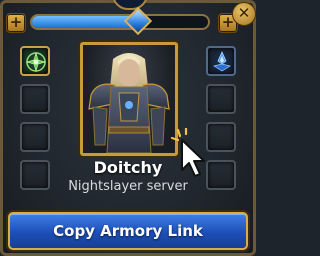  Describe the element at coordinates (128, 231) in the screenshot. I see `copy-armory-link-button: Copy Armory Link` at that location.